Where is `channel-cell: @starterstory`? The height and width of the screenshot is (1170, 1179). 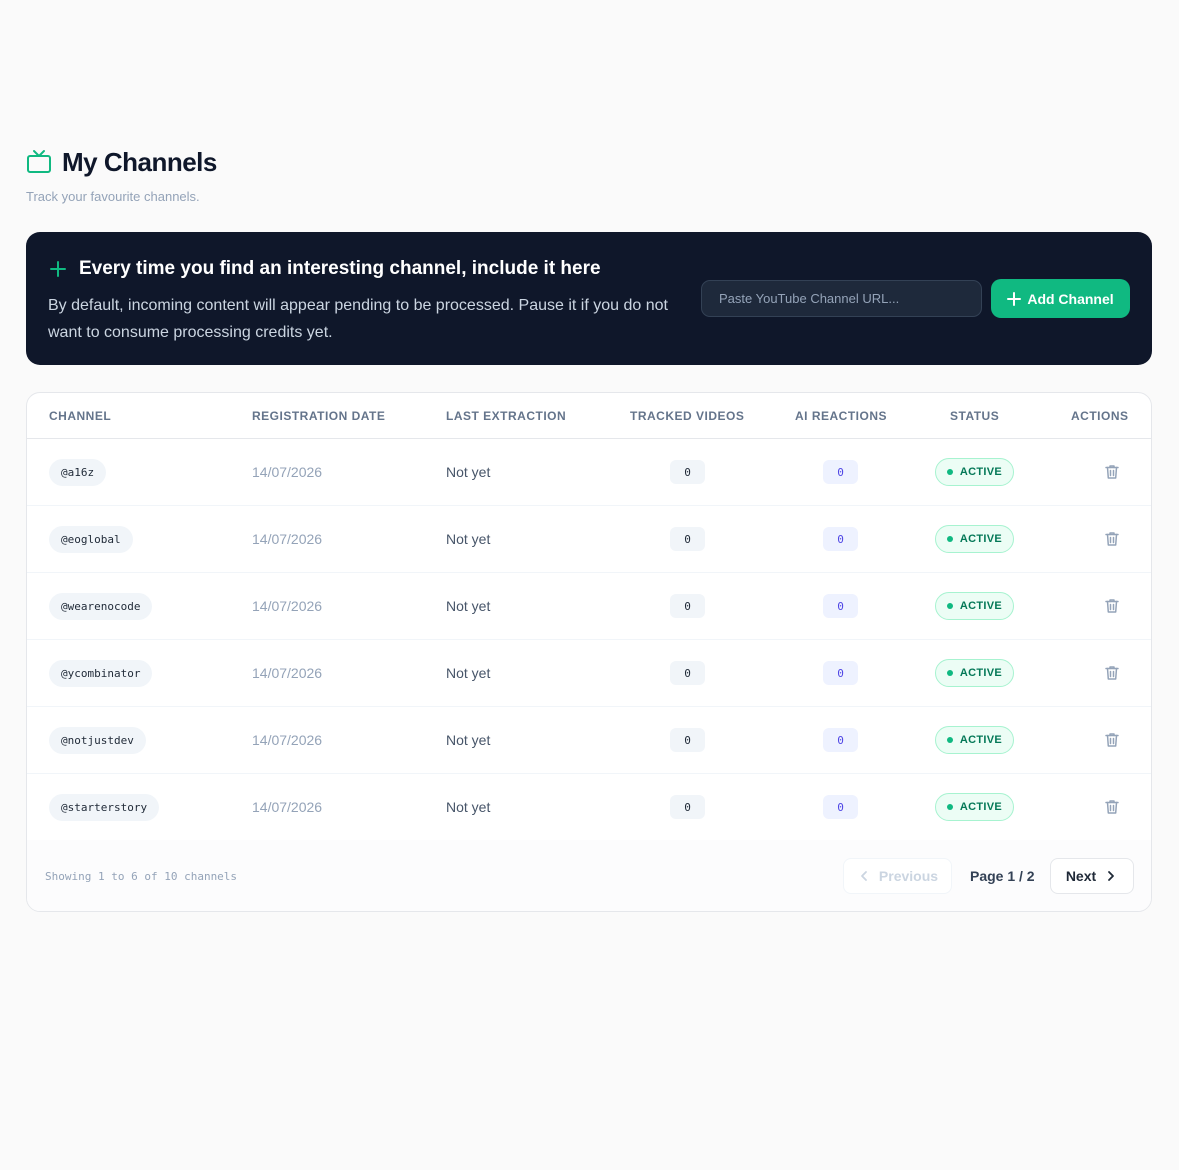
channel-cell: @starterstory is located at coordinates (104, 807).